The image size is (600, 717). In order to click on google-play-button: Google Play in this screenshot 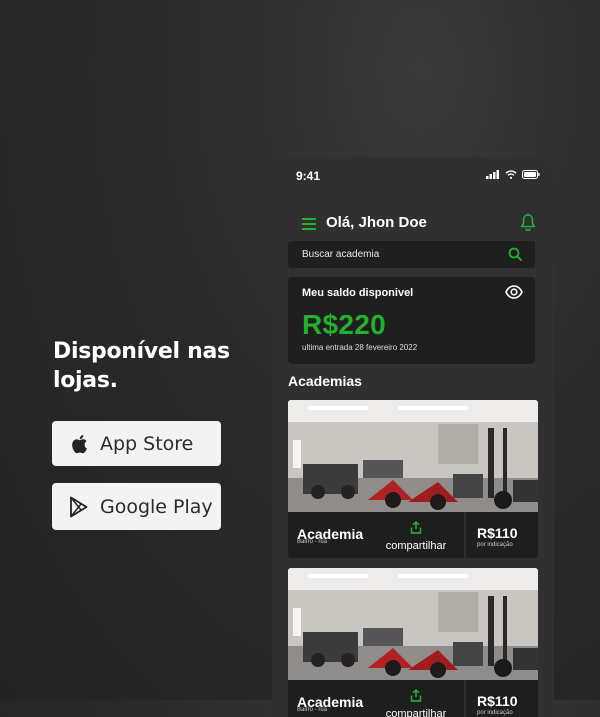, I will do `click(136, 506)`.